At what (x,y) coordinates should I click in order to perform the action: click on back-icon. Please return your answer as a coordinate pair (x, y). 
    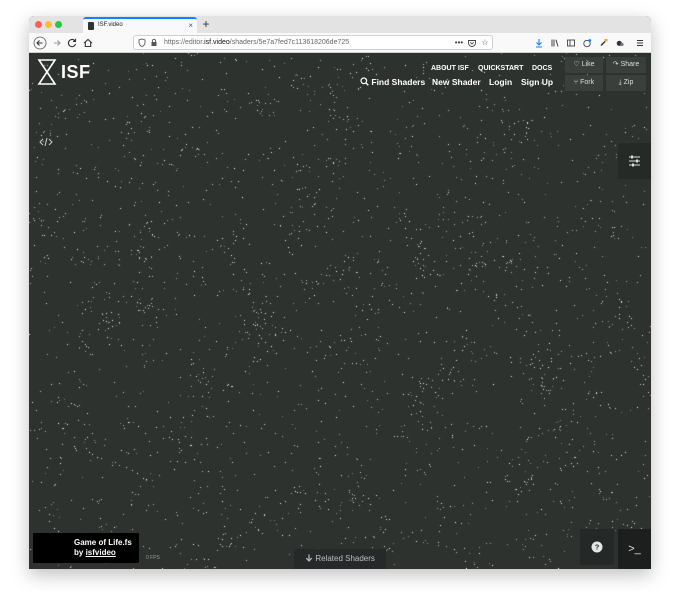
    Looking at the image, I should click on (40, 43).